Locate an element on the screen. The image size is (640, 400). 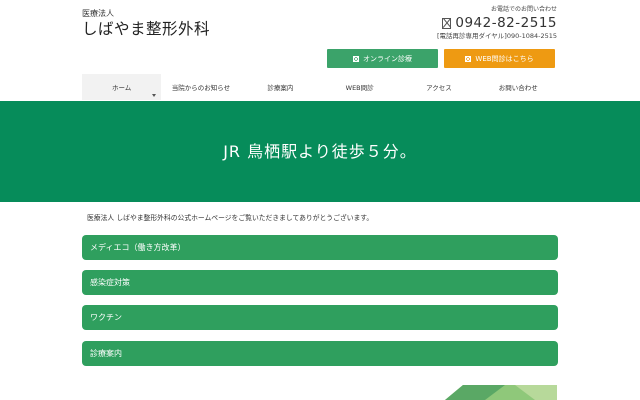
accordion-infection-control: 感染症対策 is located at coordinates (320, 282).